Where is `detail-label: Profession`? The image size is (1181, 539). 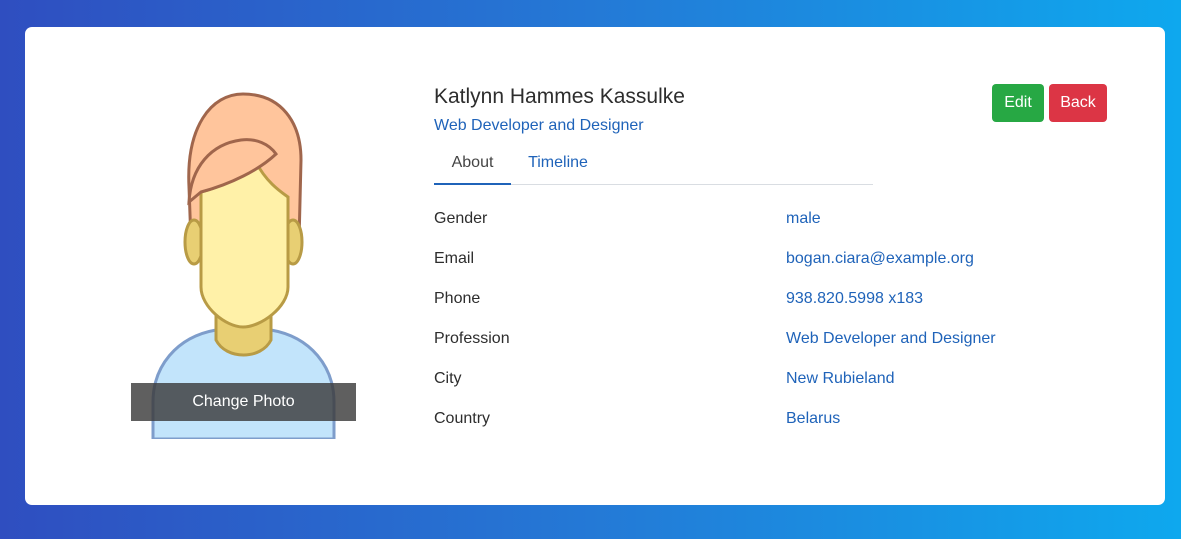 detail-label: Profession is located at coordinates (472, 338).